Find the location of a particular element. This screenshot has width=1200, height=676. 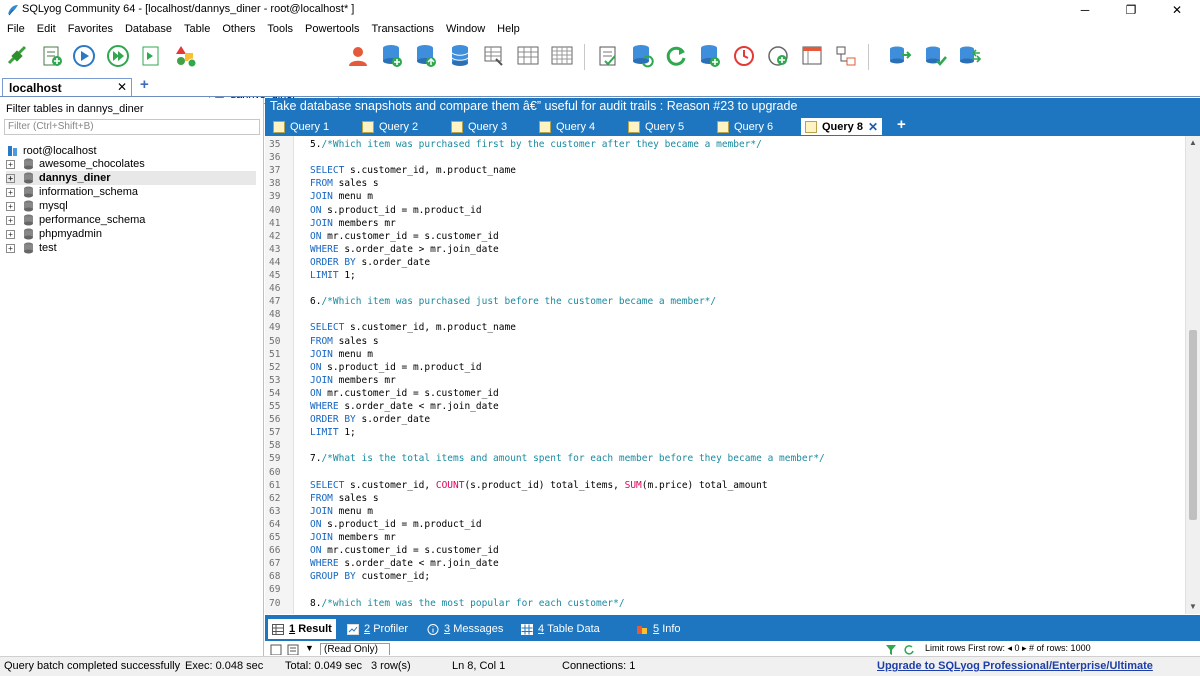

table-structure-icon is located at coordinates (562, 56).